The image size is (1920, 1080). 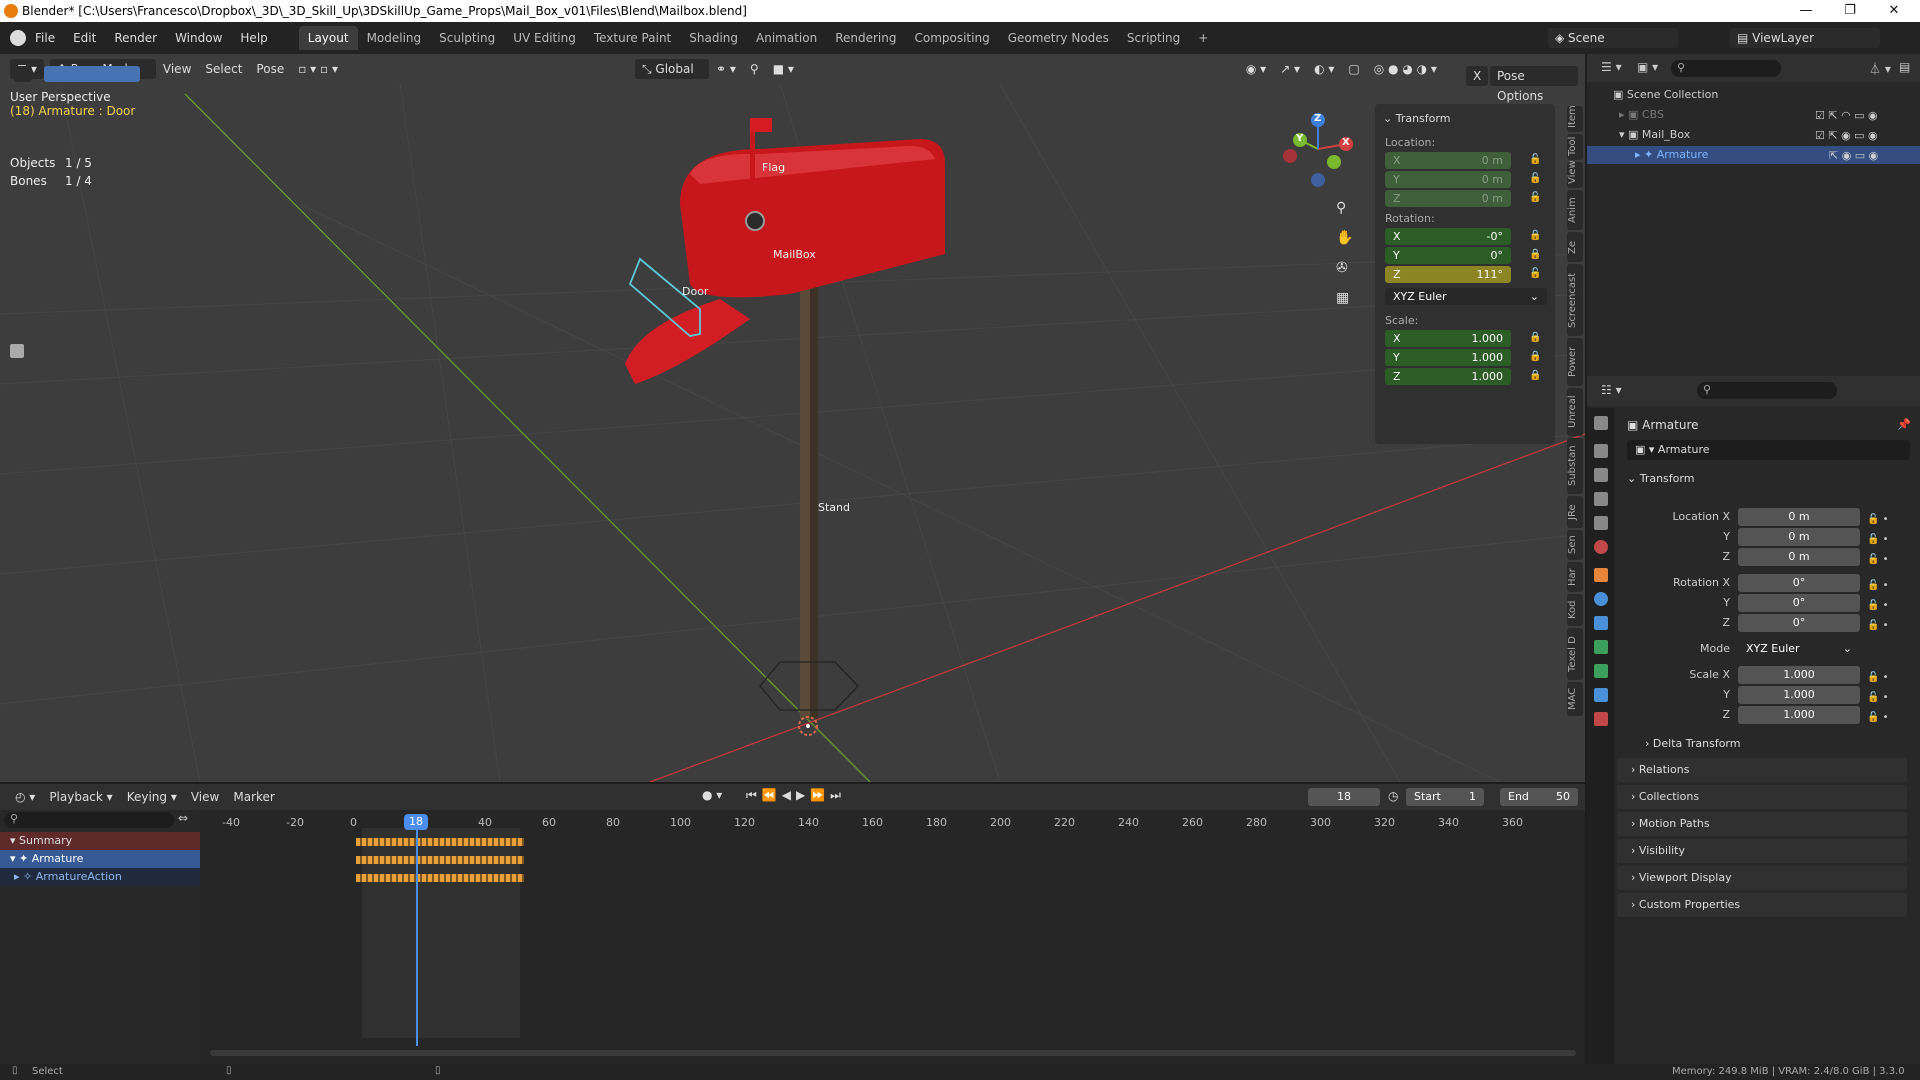 I want to click on new-collection-icon: ▤, so click(x=1904, y=67).